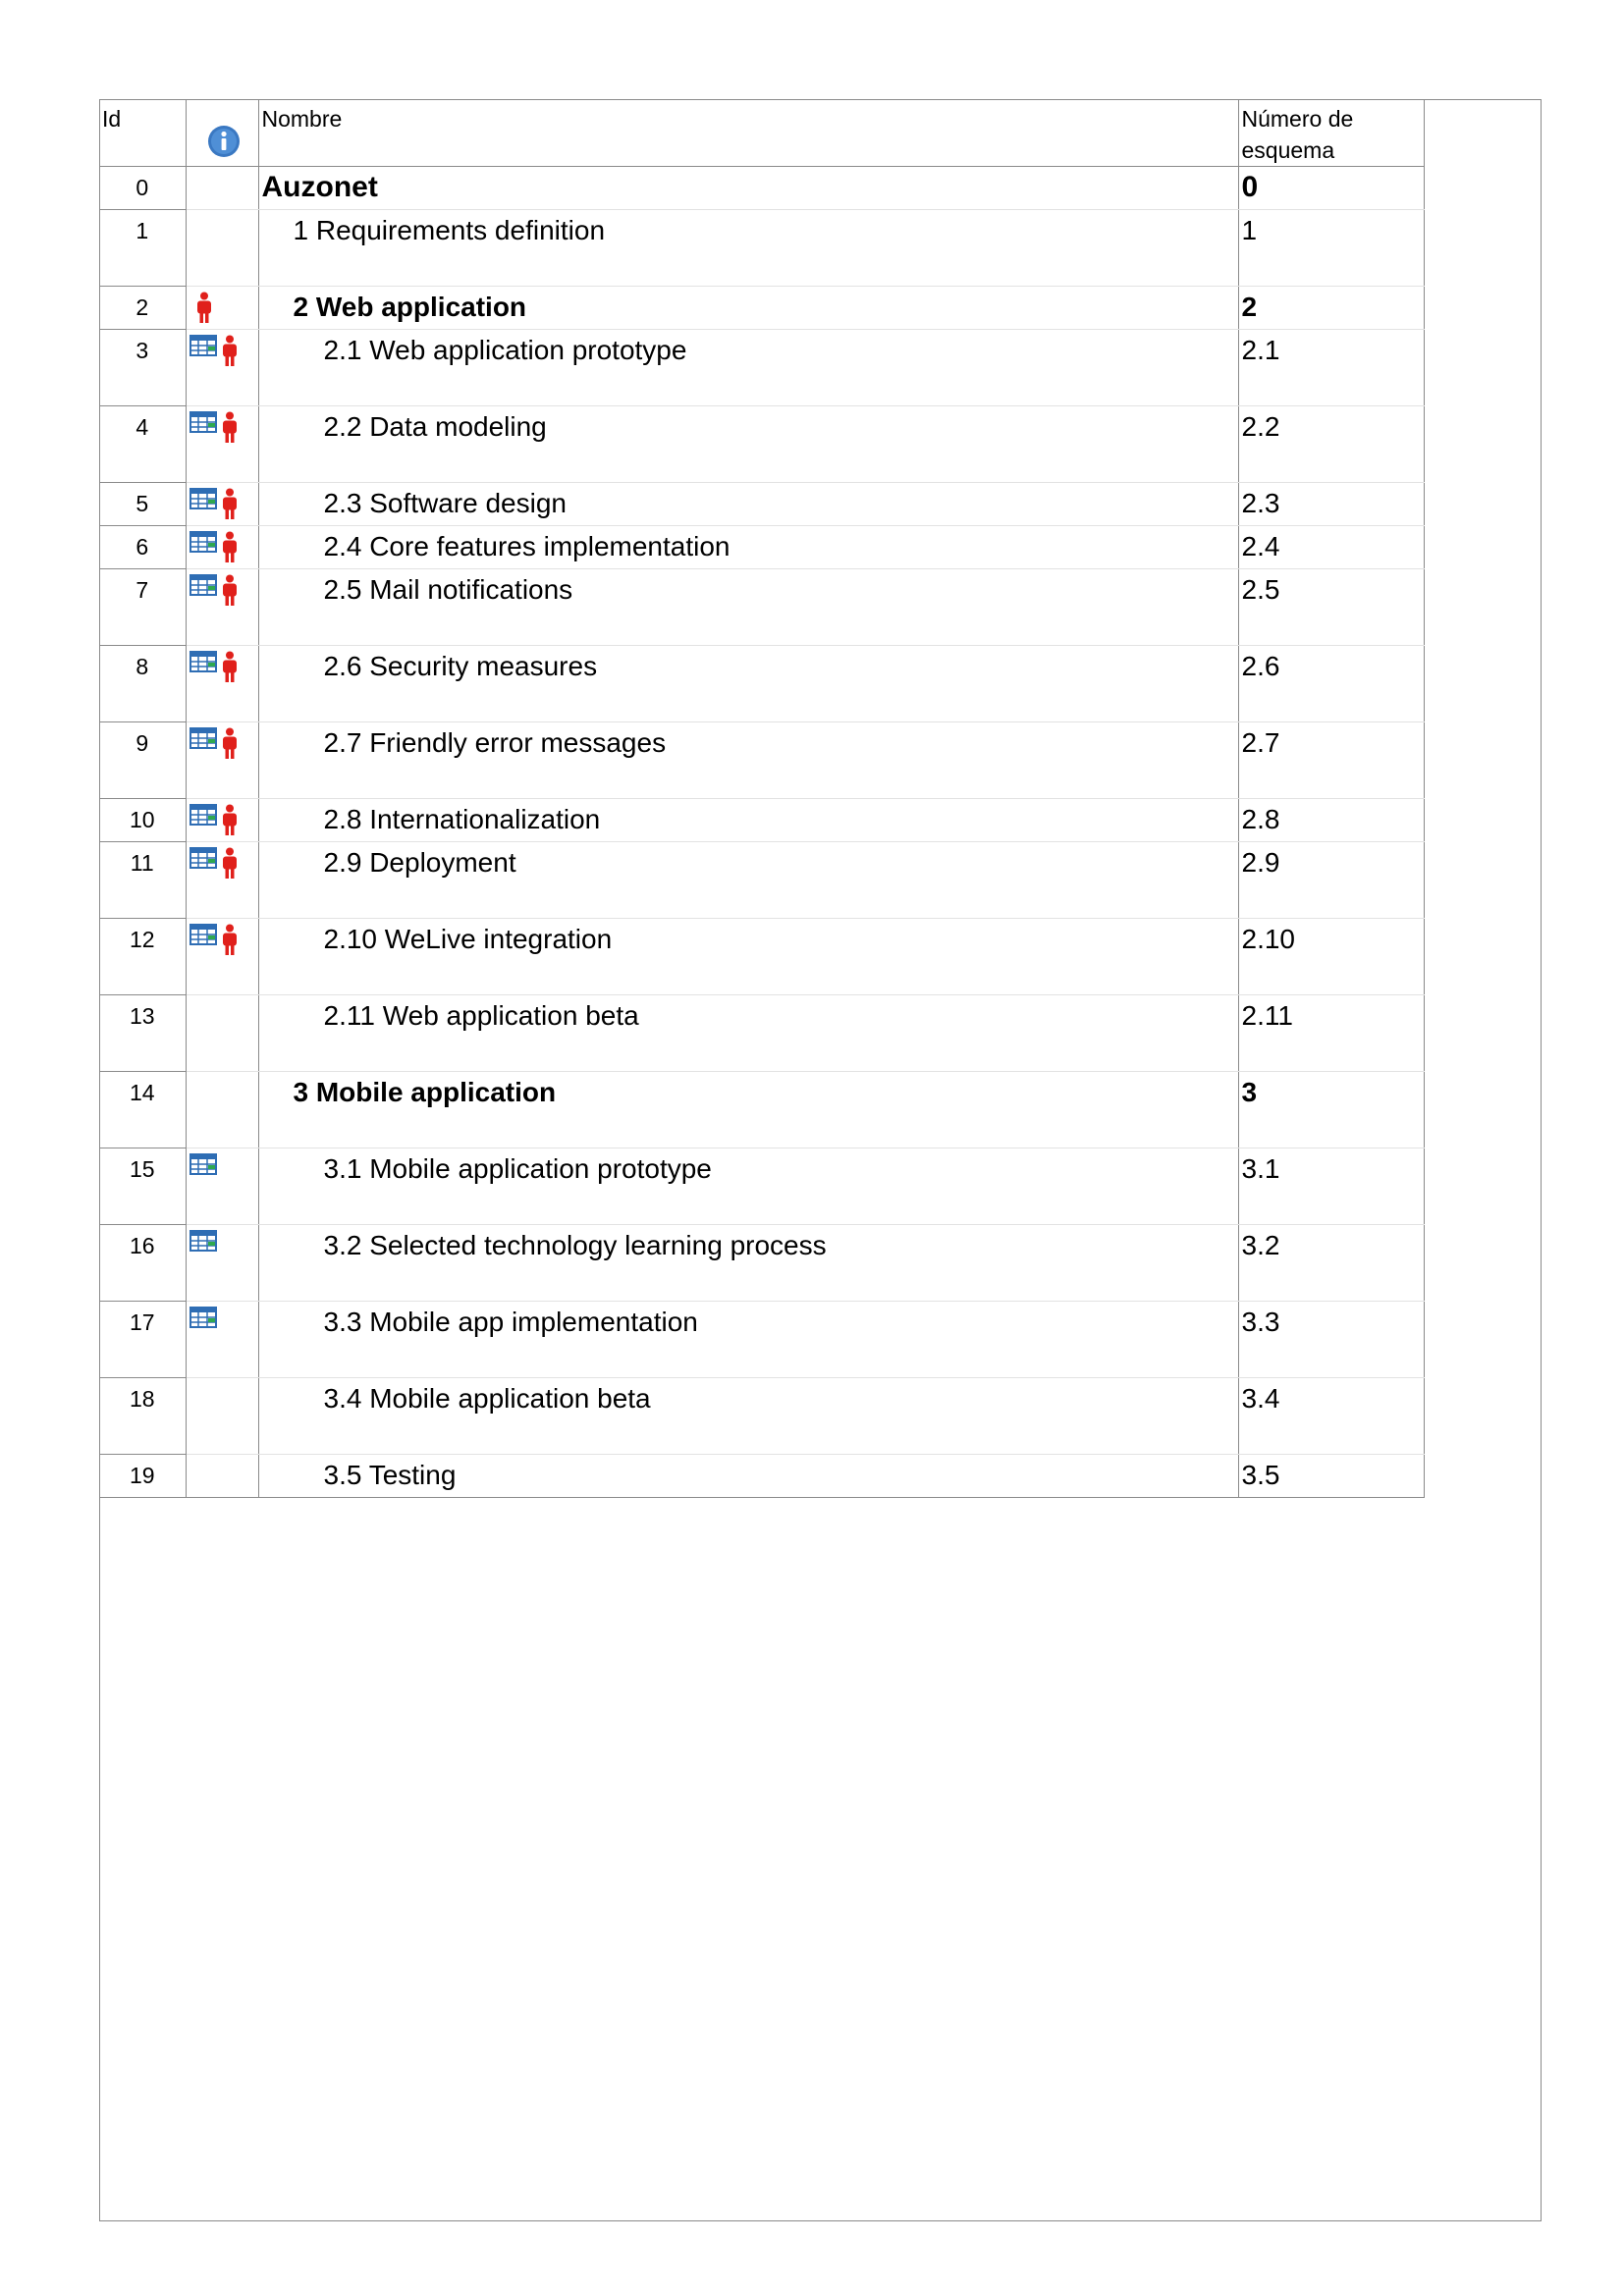 The height and width of the screenshot is (2296, 1624). What do you see at coordinates (1331, 1263) in the screenshot?
I see `wbs-number-cell: 3.2` at bounding box center [1331, 1263].